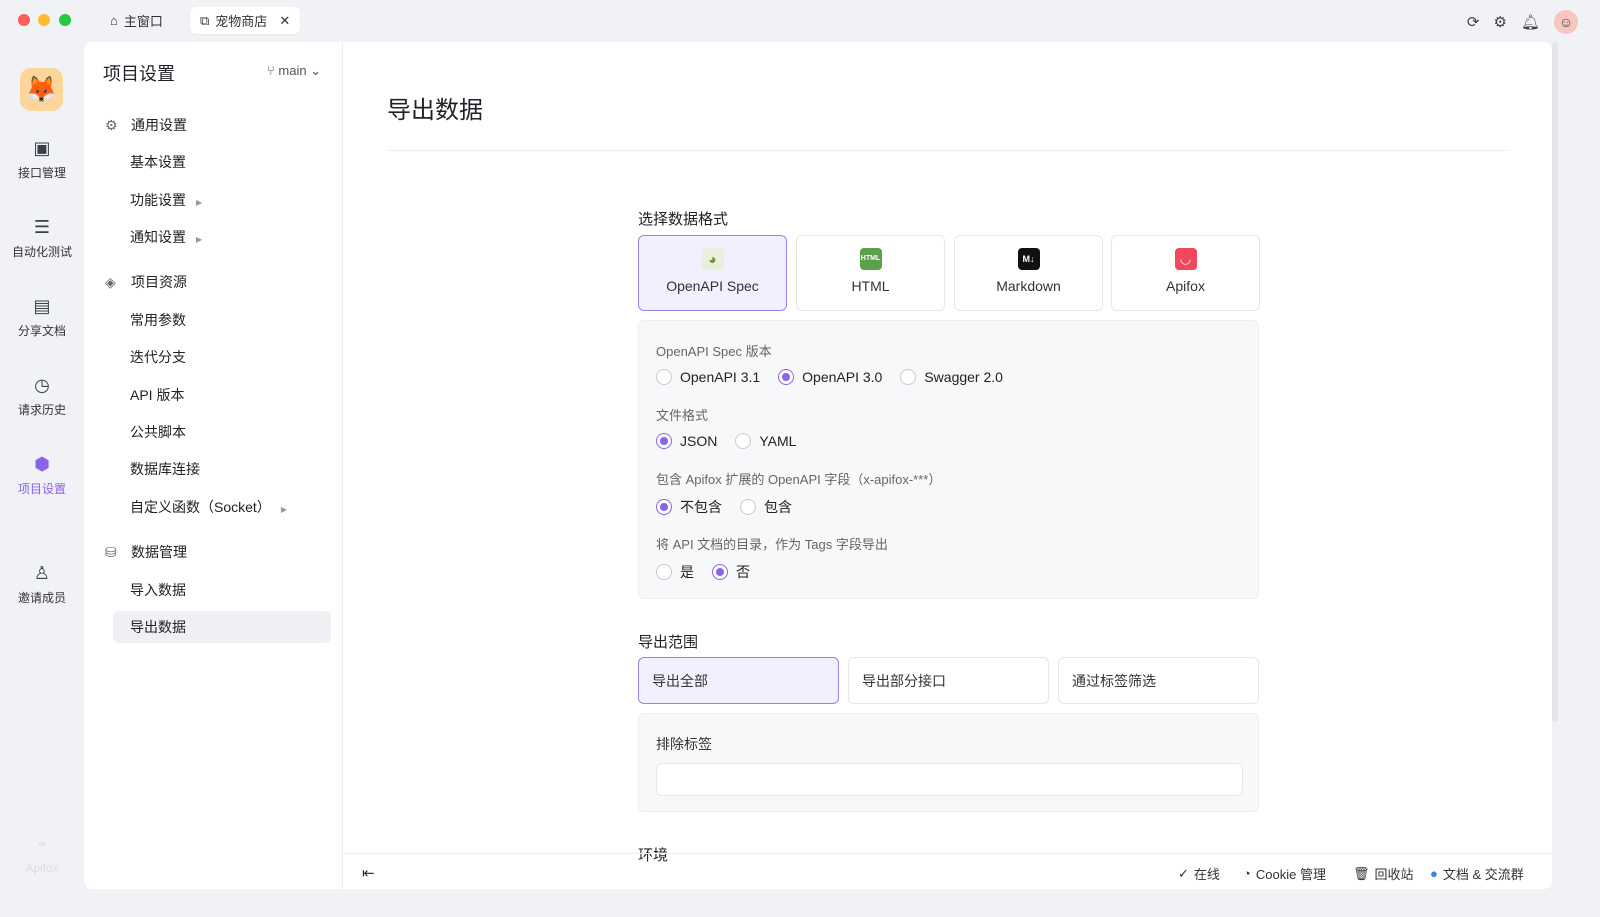  What do you see at coordinates (222, 237) in the screenshot?
I see `sidebar-item-notifications: 通知设置 ▶` at bounding box center [222, 237].